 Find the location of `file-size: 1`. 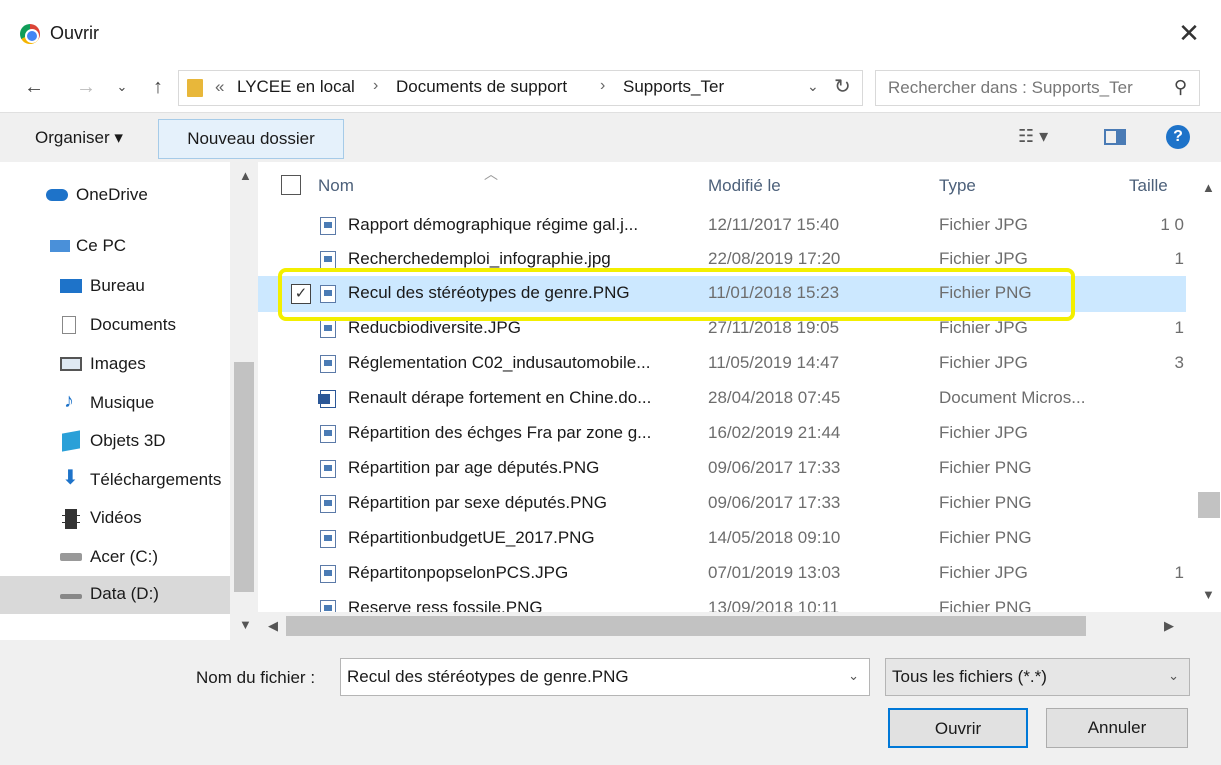

file-size: 1 is located at coordinates (1179, 572).